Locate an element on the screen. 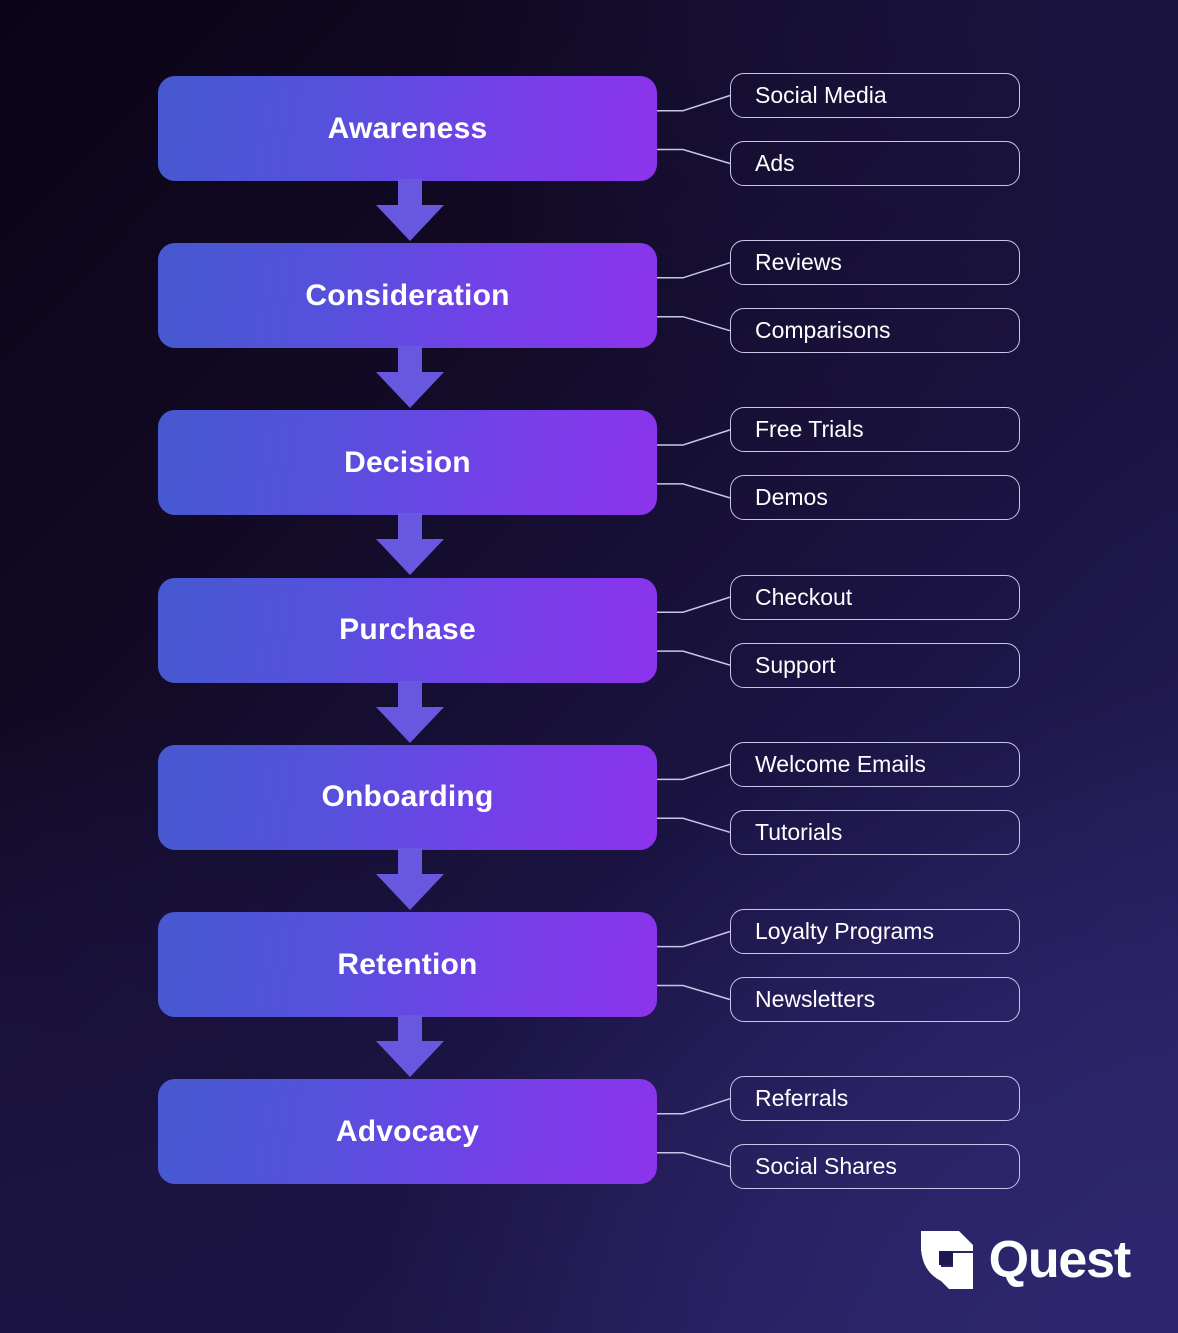  sub-item-label: Newsletters is located at coordinates (815, 999).